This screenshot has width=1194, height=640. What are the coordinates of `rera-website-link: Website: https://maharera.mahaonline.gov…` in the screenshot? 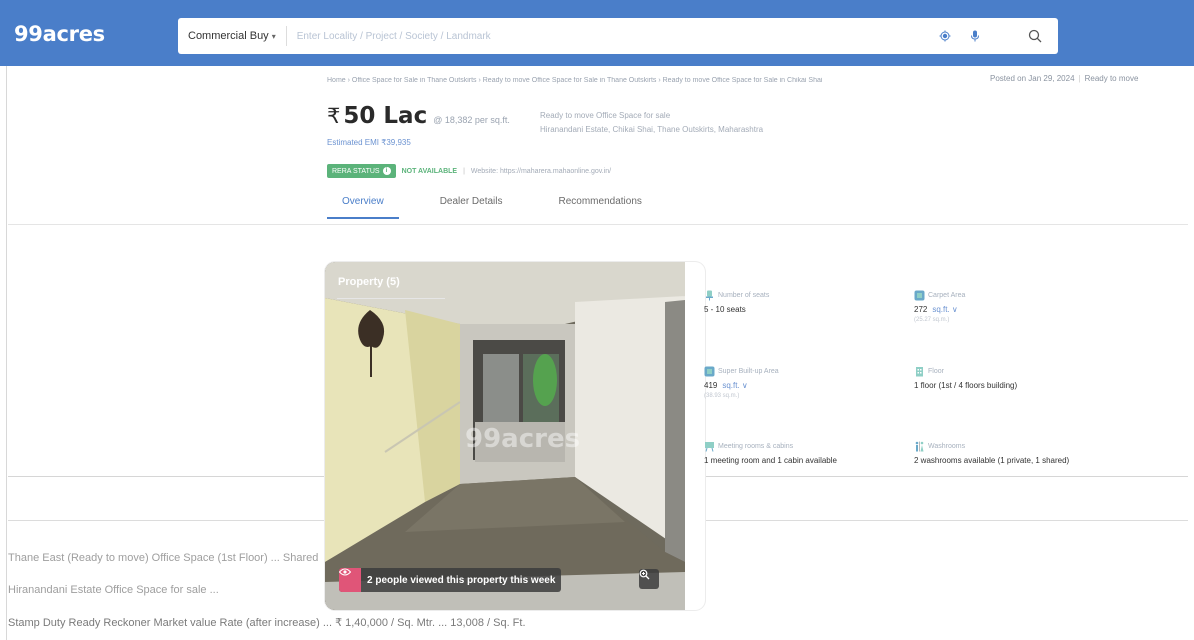 It's located at (541, 171).